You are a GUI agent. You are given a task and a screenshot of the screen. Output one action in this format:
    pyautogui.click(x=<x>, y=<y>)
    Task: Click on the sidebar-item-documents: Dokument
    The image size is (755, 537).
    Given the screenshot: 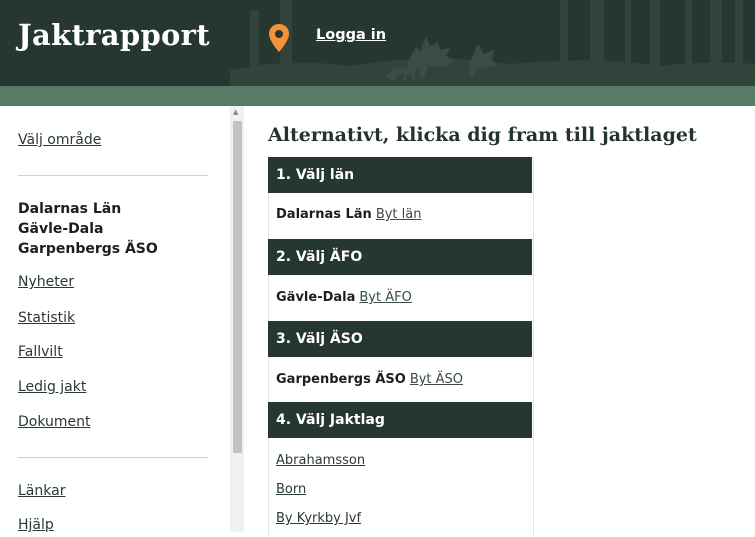 What is the action you would take?
    pyautogui.click(x=54, y=422)
    